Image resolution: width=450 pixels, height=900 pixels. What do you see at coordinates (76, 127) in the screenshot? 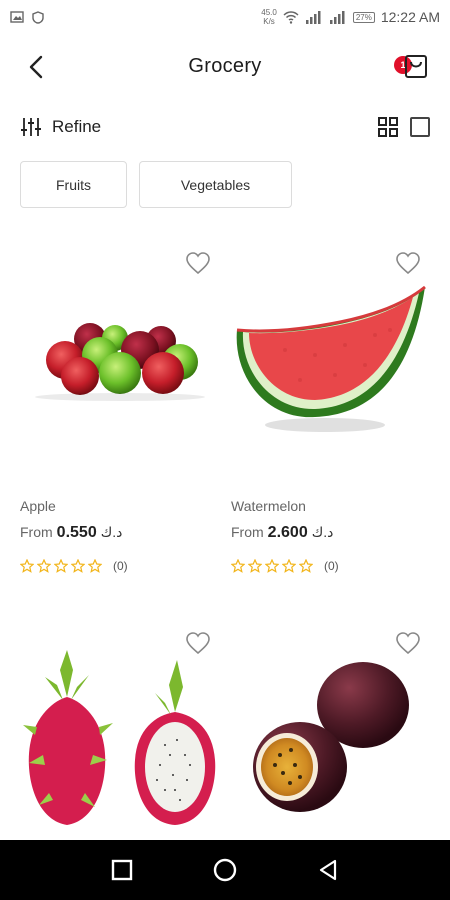
I see `refine-button: Refine` at bounding box center [76, 127].